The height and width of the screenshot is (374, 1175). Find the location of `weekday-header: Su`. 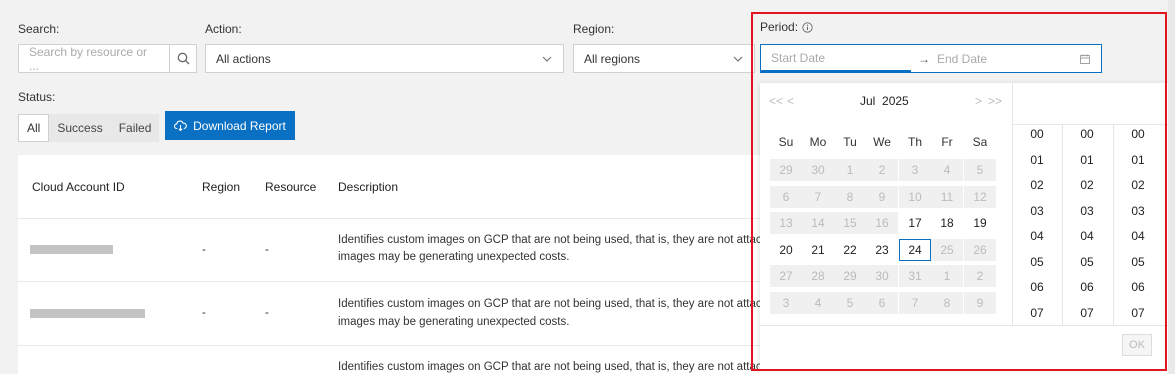

weekday-header: Su is located at coordinates (786, 142).